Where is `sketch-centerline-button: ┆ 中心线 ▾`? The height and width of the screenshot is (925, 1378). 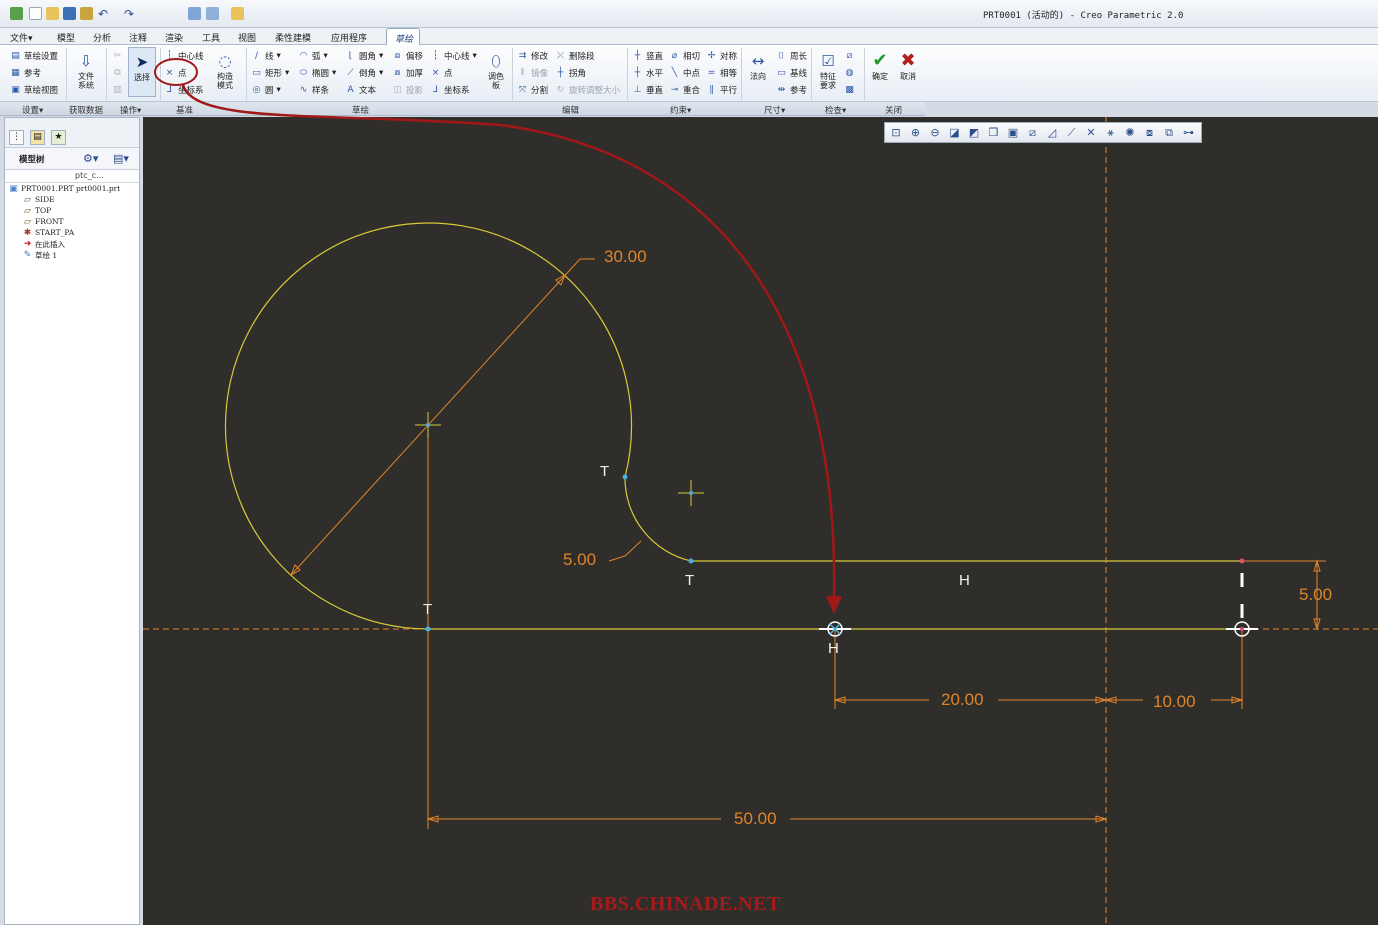
sketch-centerline-button: ┆ 中心线 ▾ is located at coordinates (453, 56).